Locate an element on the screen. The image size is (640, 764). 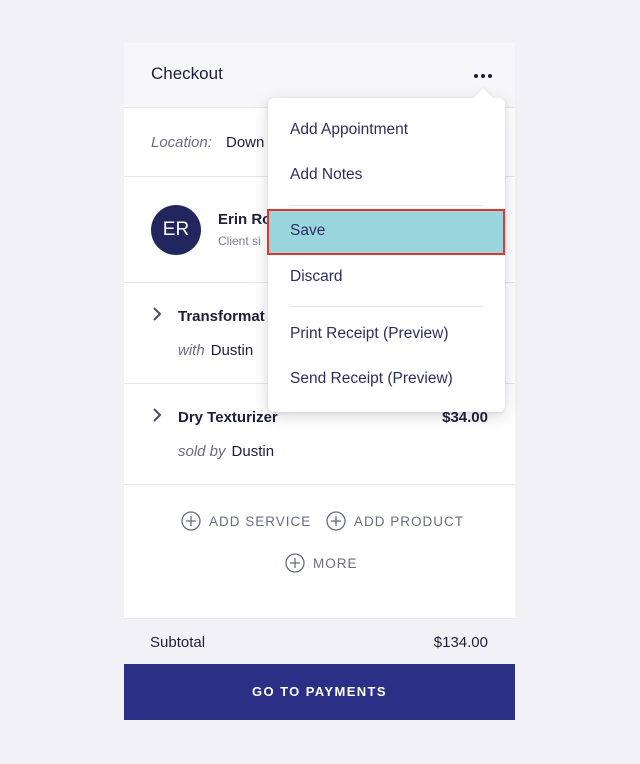
subtotal-label: Subtotal is located at coordinates (178, 642).